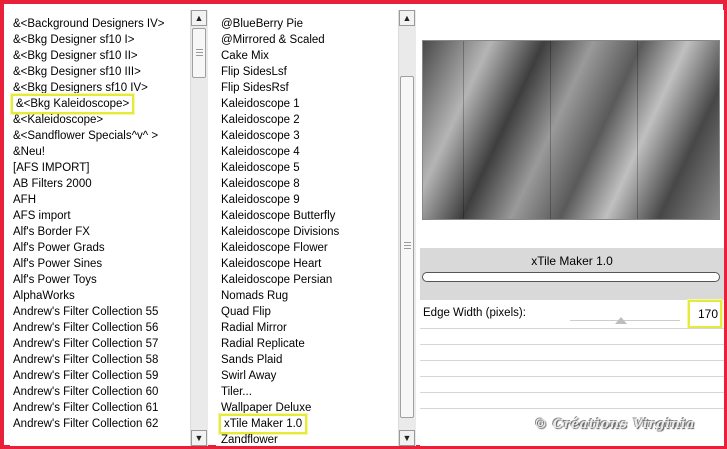  Describe the element at coordinates (254, 328) in the screenshot. I see `list-item-label: Radial Mirror` at that location.